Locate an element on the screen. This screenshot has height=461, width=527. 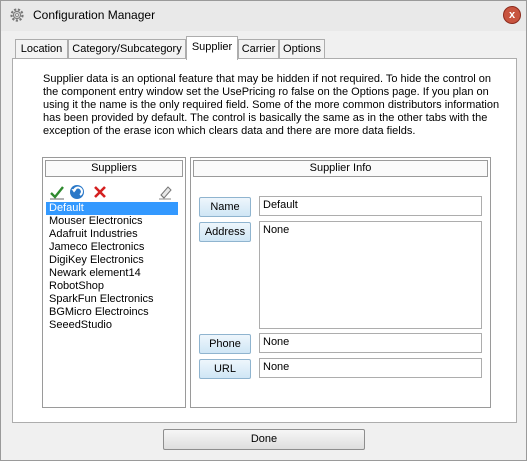
gear-icon is located at coordinates (17, 15).